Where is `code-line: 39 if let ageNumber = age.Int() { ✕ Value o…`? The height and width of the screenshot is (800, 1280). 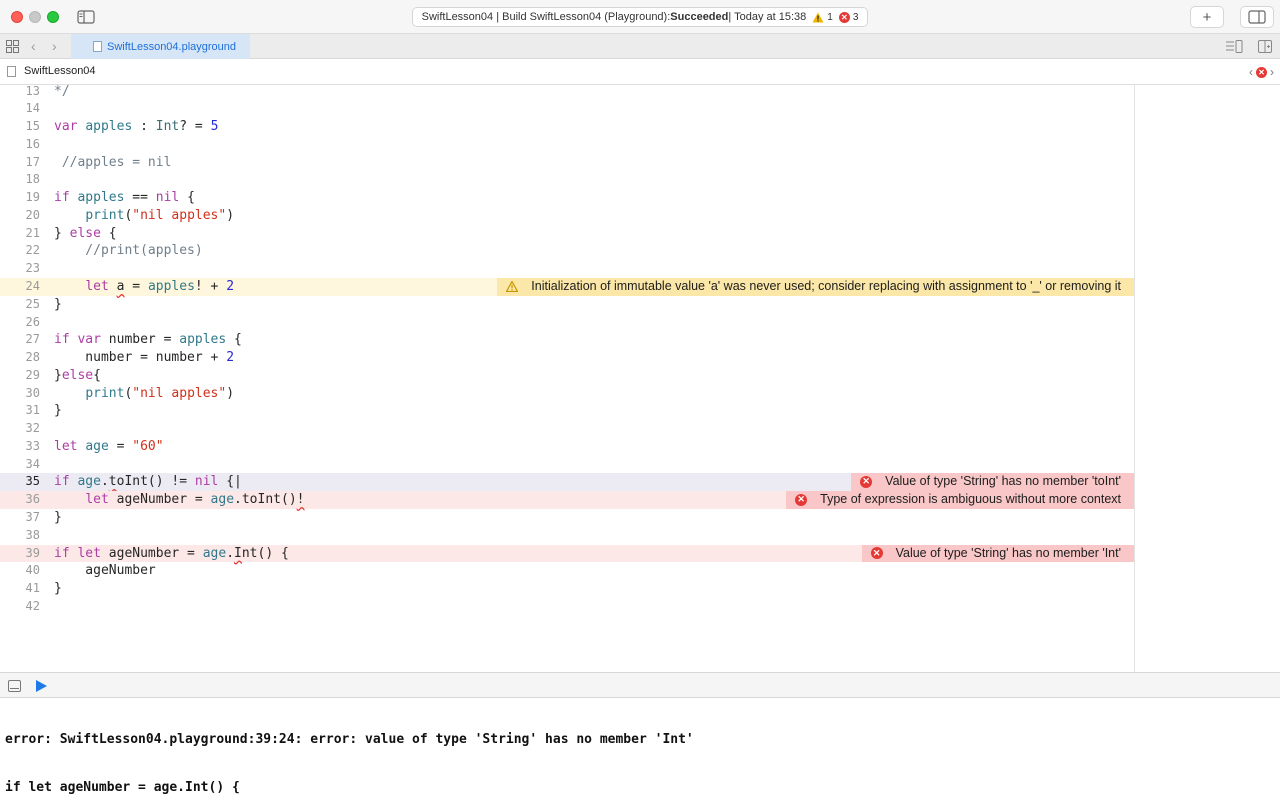
code-line: 39 if let ageNumber = age.Int() { ✕ Value o… is located at coordinates (567, 553).